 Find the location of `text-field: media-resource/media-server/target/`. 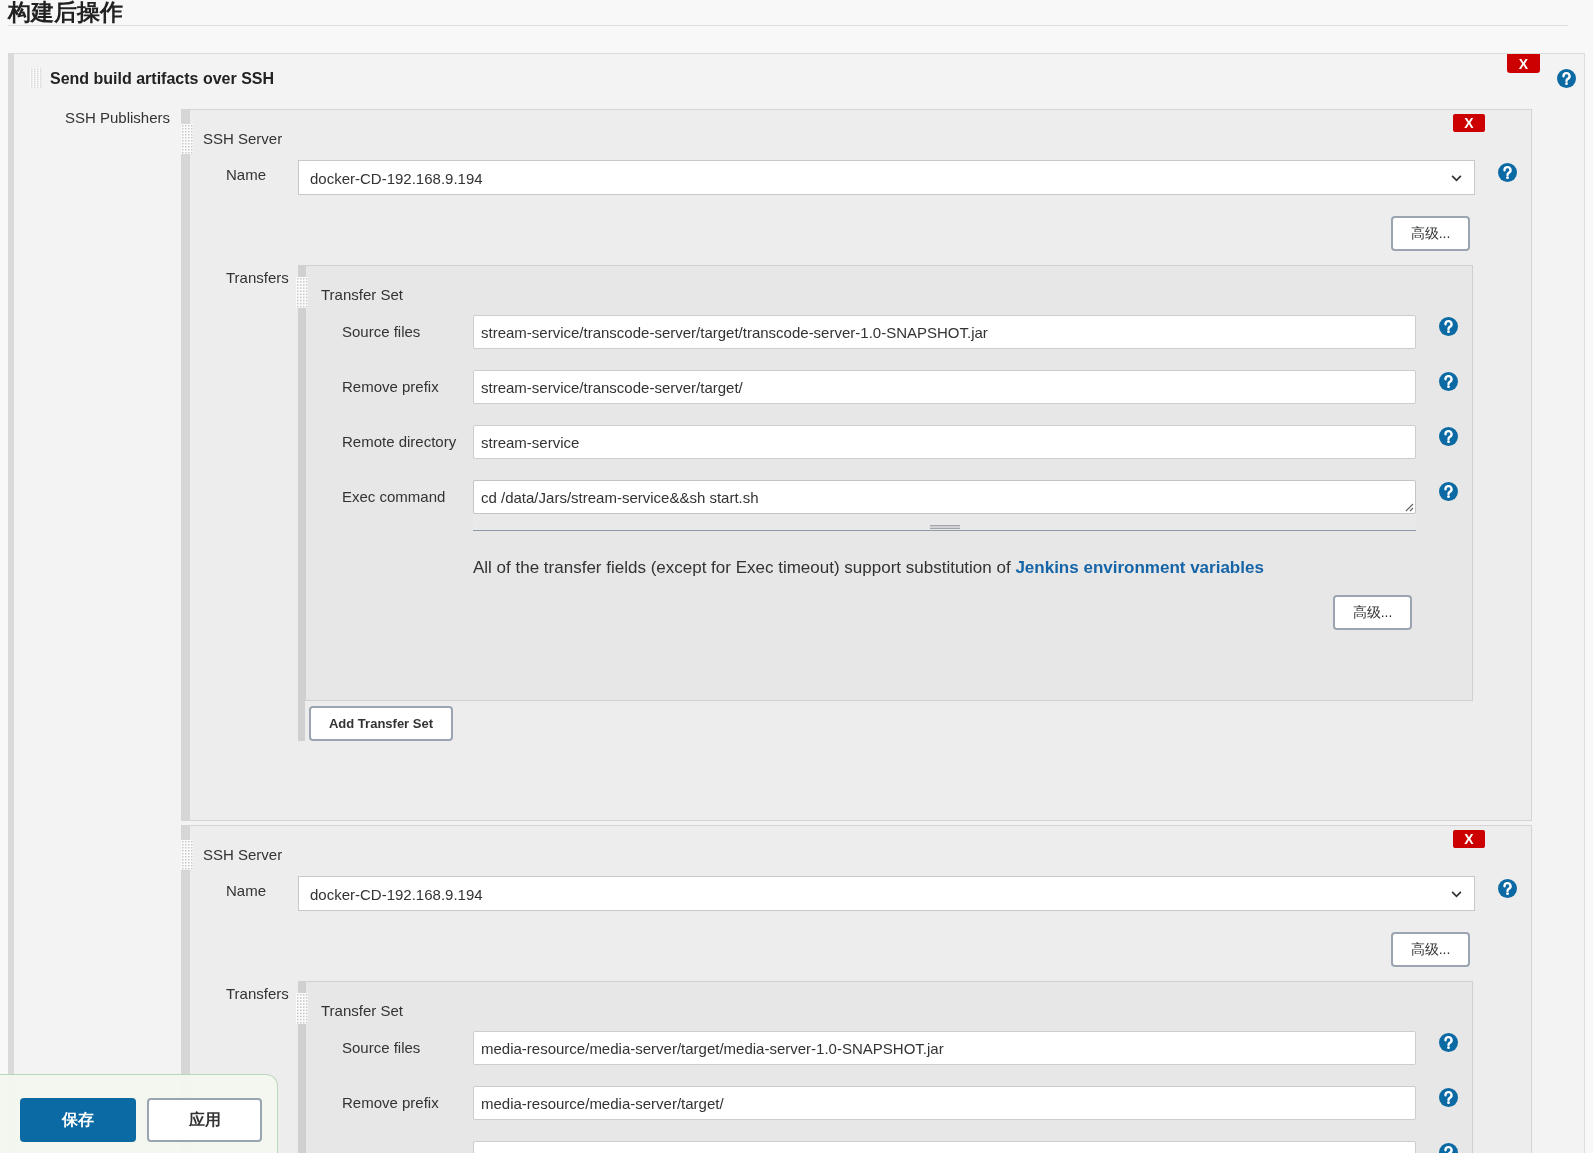

text-field: media-resource/media-server/target/ is located at coordinates (944, 1103).